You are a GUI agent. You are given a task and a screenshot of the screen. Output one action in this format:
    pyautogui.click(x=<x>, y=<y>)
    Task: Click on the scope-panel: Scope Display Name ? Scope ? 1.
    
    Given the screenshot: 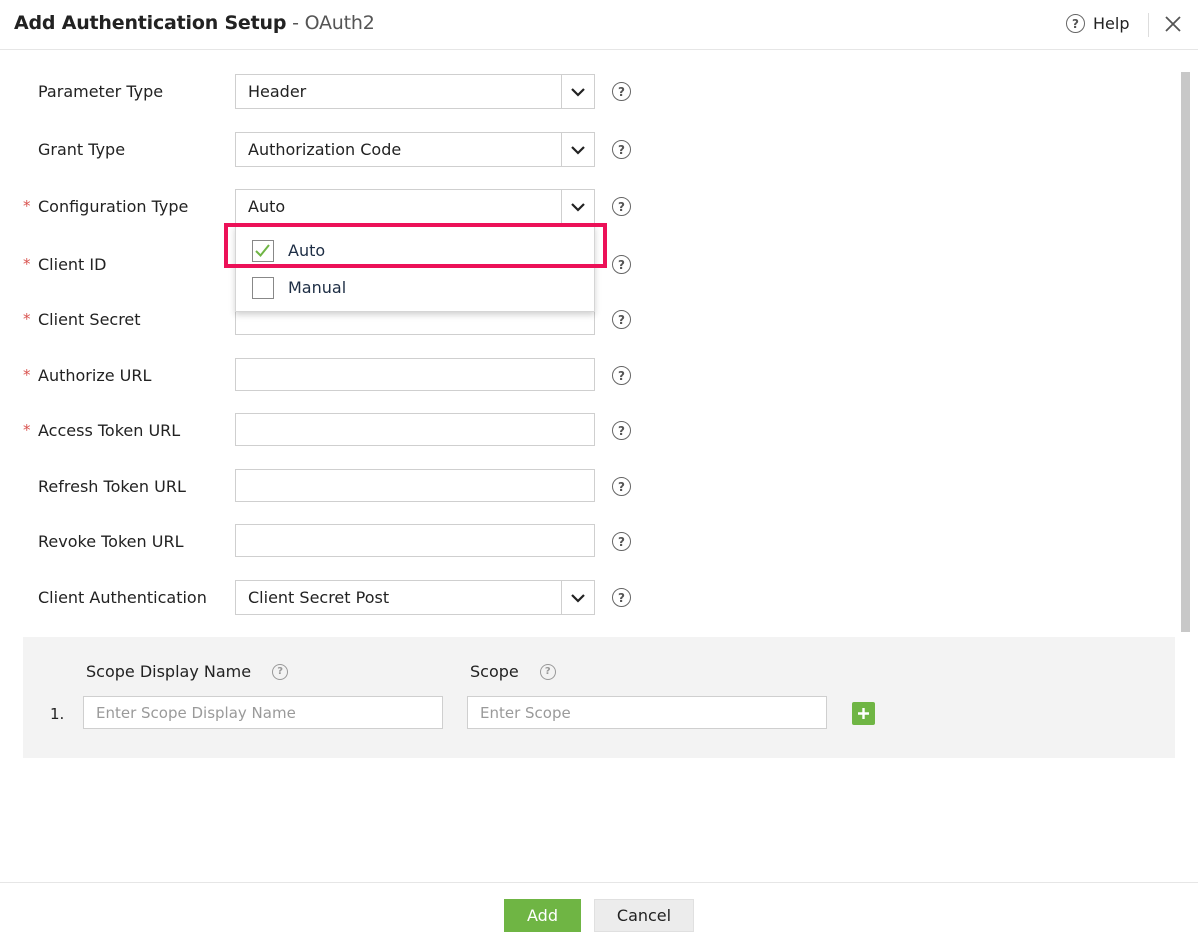 What is the action you would take?
    pyautogui.click(x=599, y=697)
    